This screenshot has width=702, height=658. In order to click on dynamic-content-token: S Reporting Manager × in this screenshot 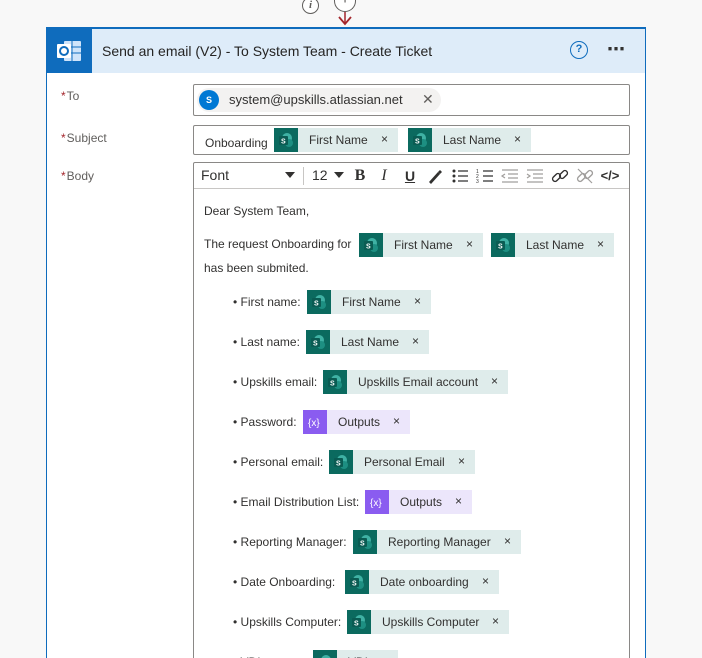, I will do `click(437, 542)`.